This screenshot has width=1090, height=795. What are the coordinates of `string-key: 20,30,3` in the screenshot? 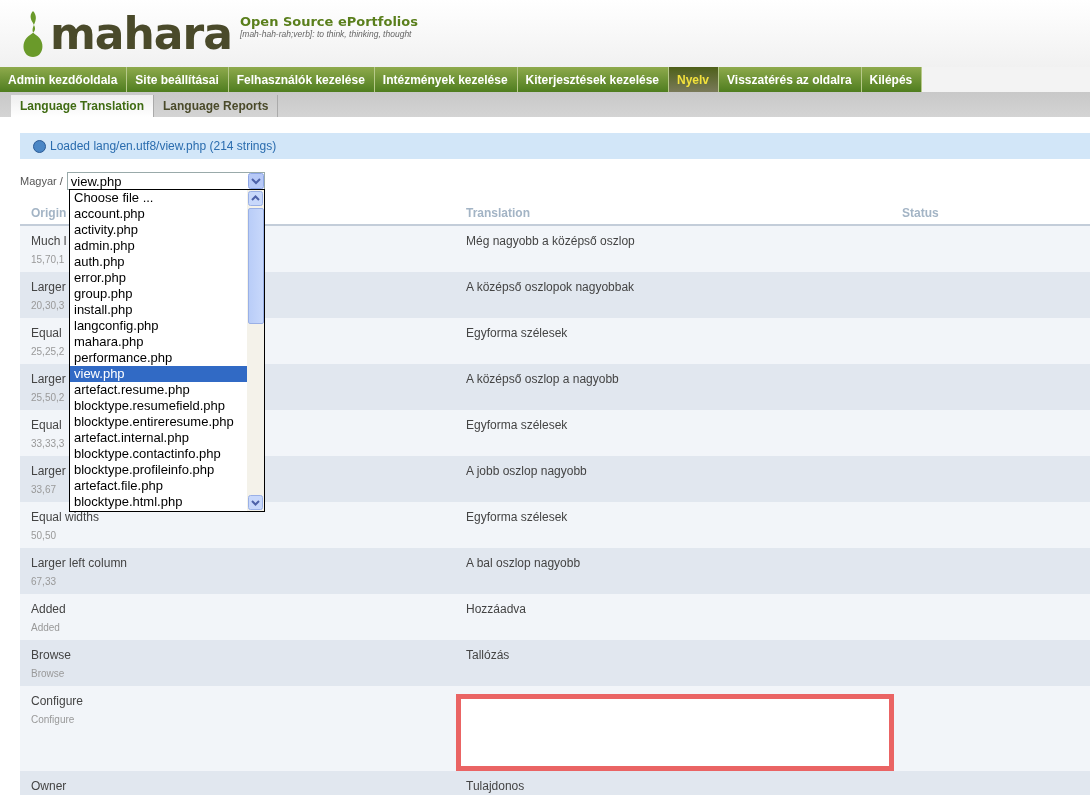 It's located at (48, 305).